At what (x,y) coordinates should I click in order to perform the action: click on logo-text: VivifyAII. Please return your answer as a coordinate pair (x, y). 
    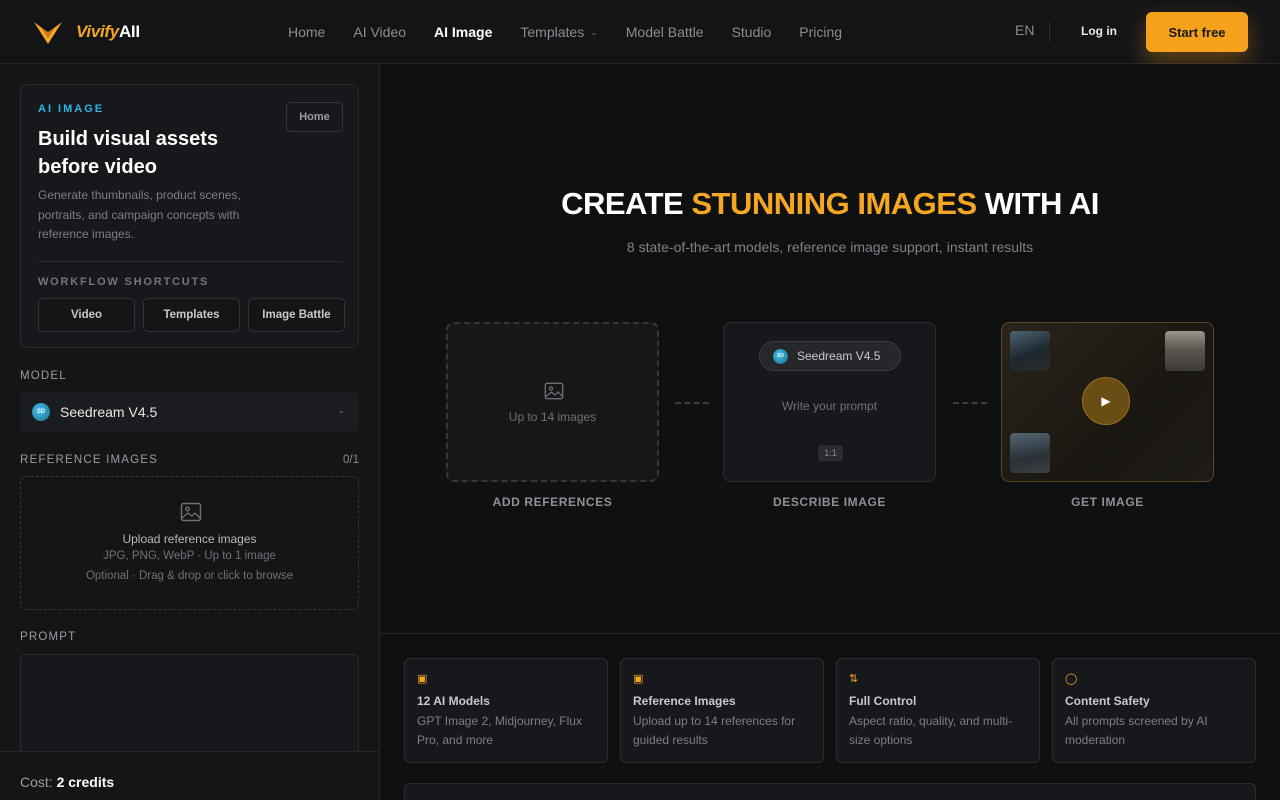
    Looking at the image, I should click on (108, 31).